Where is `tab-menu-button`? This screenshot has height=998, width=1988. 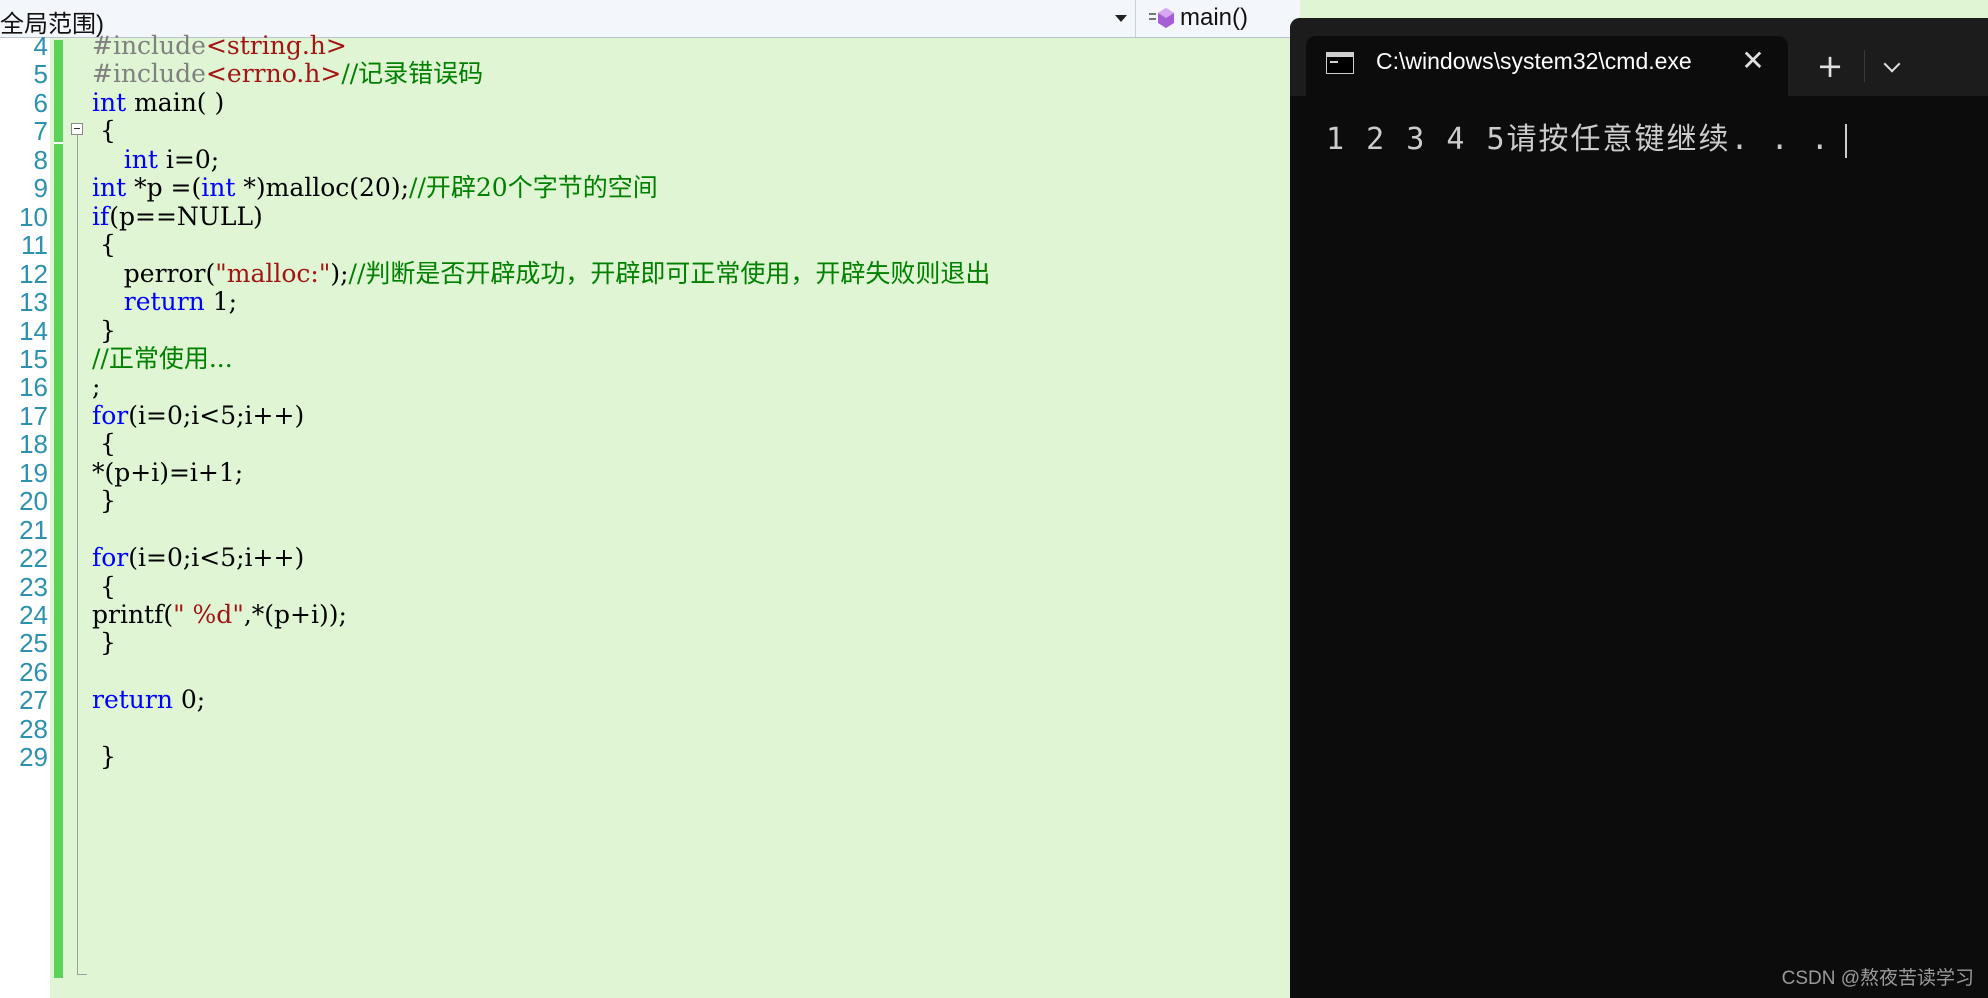 tab-menu-button is located at coordinates (1892, 66).